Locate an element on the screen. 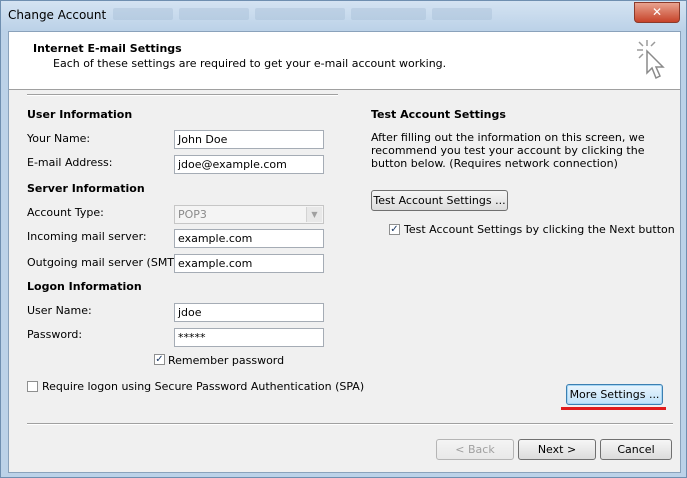  outgoing-server-field: example.com is located at coordinates (249, 263).